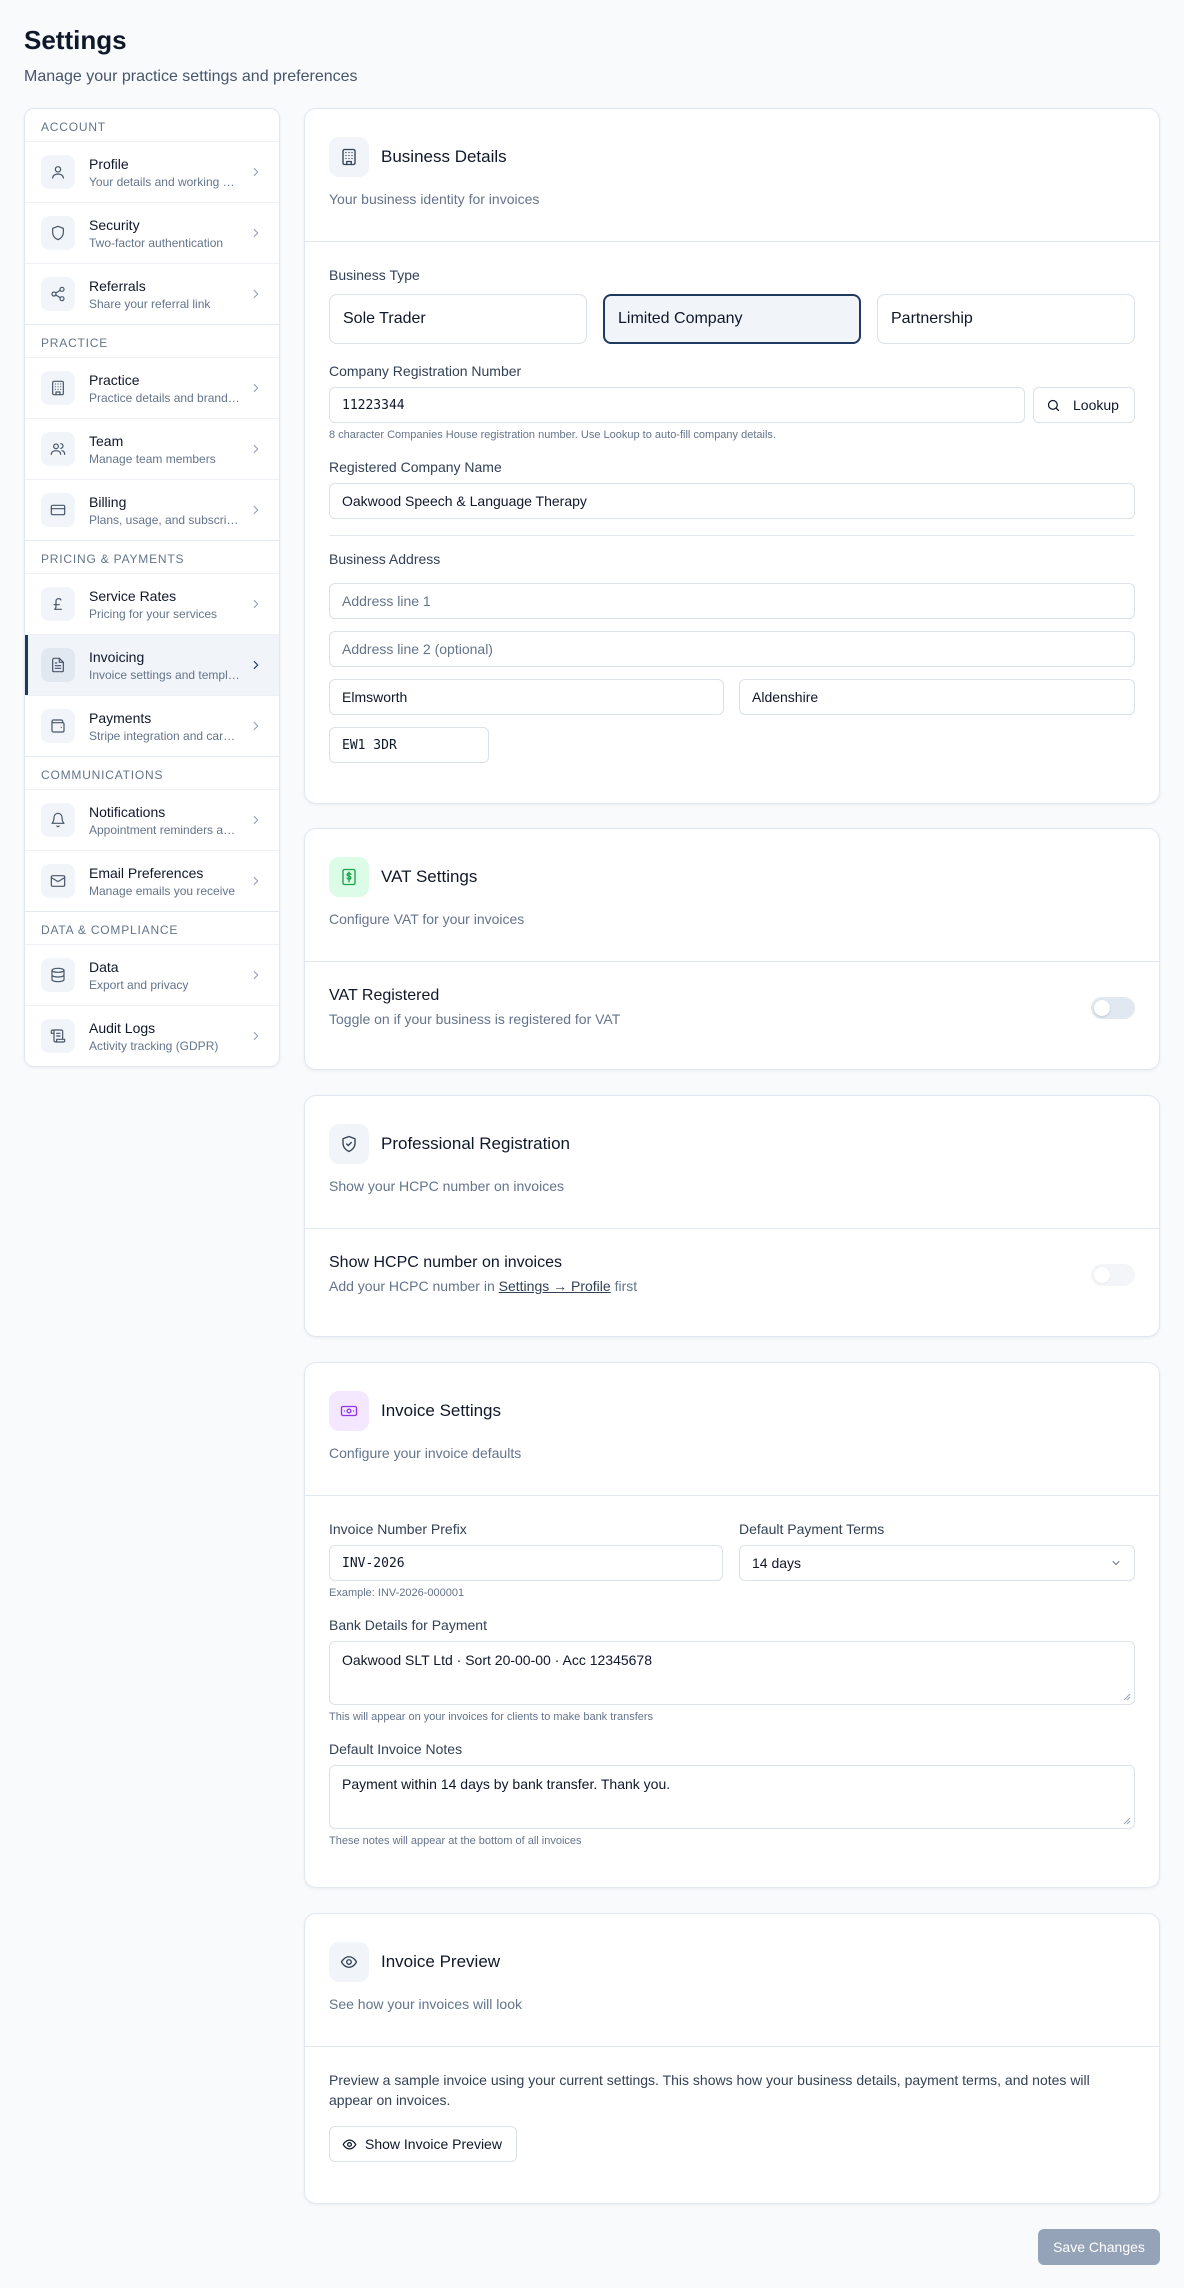 This screenshot has height=2288, width=1184. Describe the element at coordinates (102, 775) in the screenshot. I see `sidebar-section-label: COMMUNICATIONS` at that location.